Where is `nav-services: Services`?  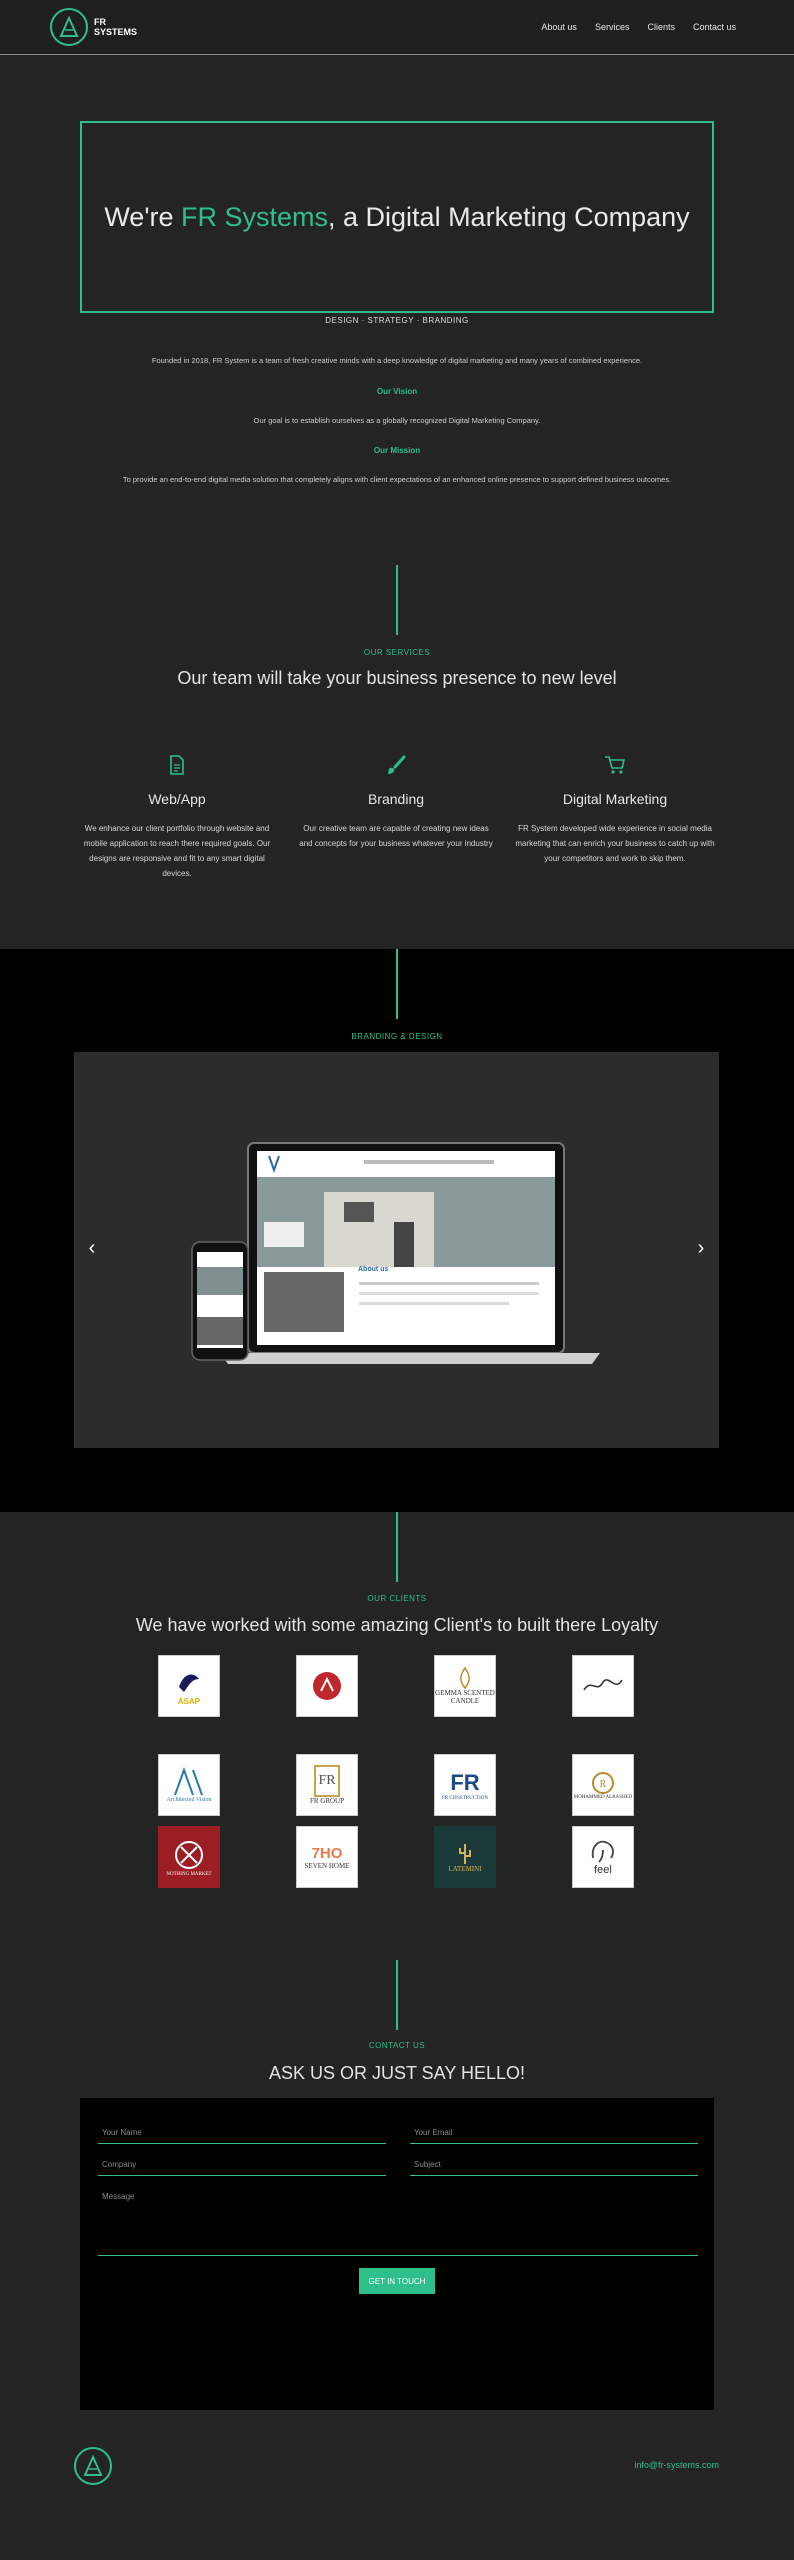
nav-services: Services is located at coordinates (612, 27).